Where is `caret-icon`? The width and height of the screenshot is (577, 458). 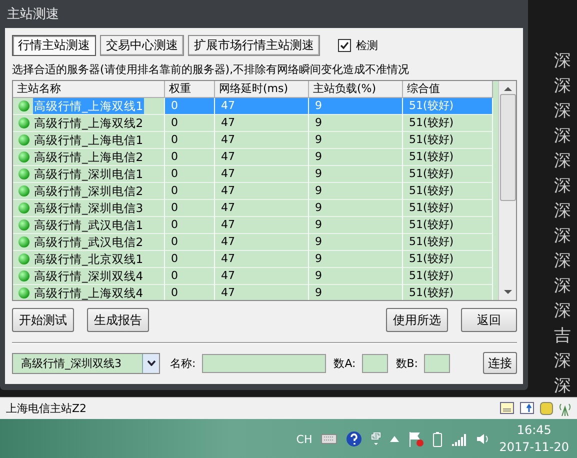
caret-icon is located at coordinates (395, 439).